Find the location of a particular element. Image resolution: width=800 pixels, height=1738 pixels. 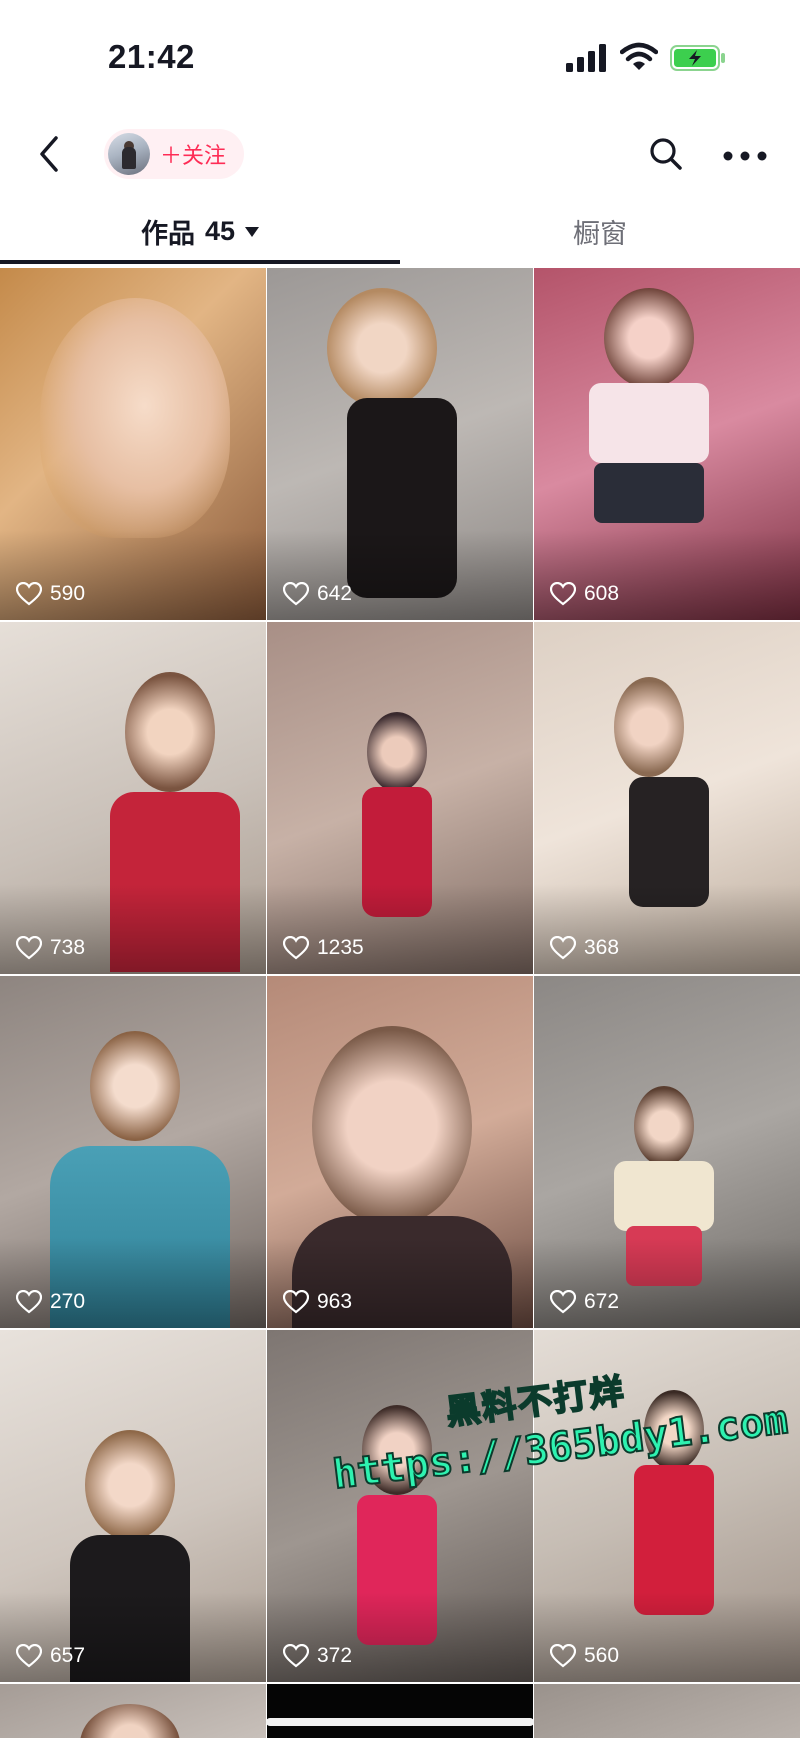

wifi-icon is located at coordinates (639, 56).